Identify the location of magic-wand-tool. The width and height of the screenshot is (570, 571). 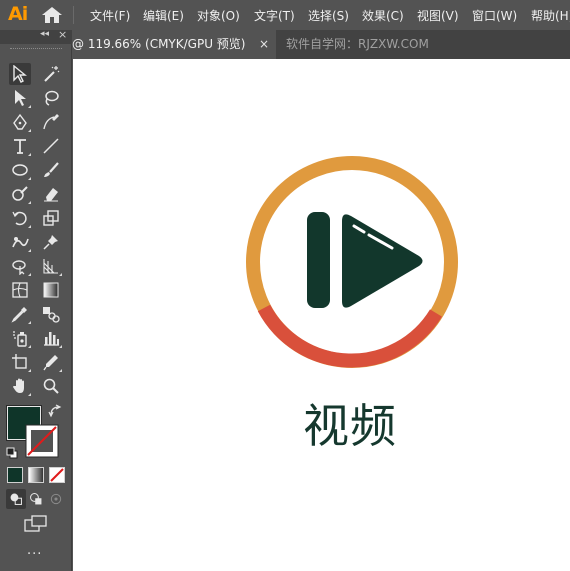
(51, 74).